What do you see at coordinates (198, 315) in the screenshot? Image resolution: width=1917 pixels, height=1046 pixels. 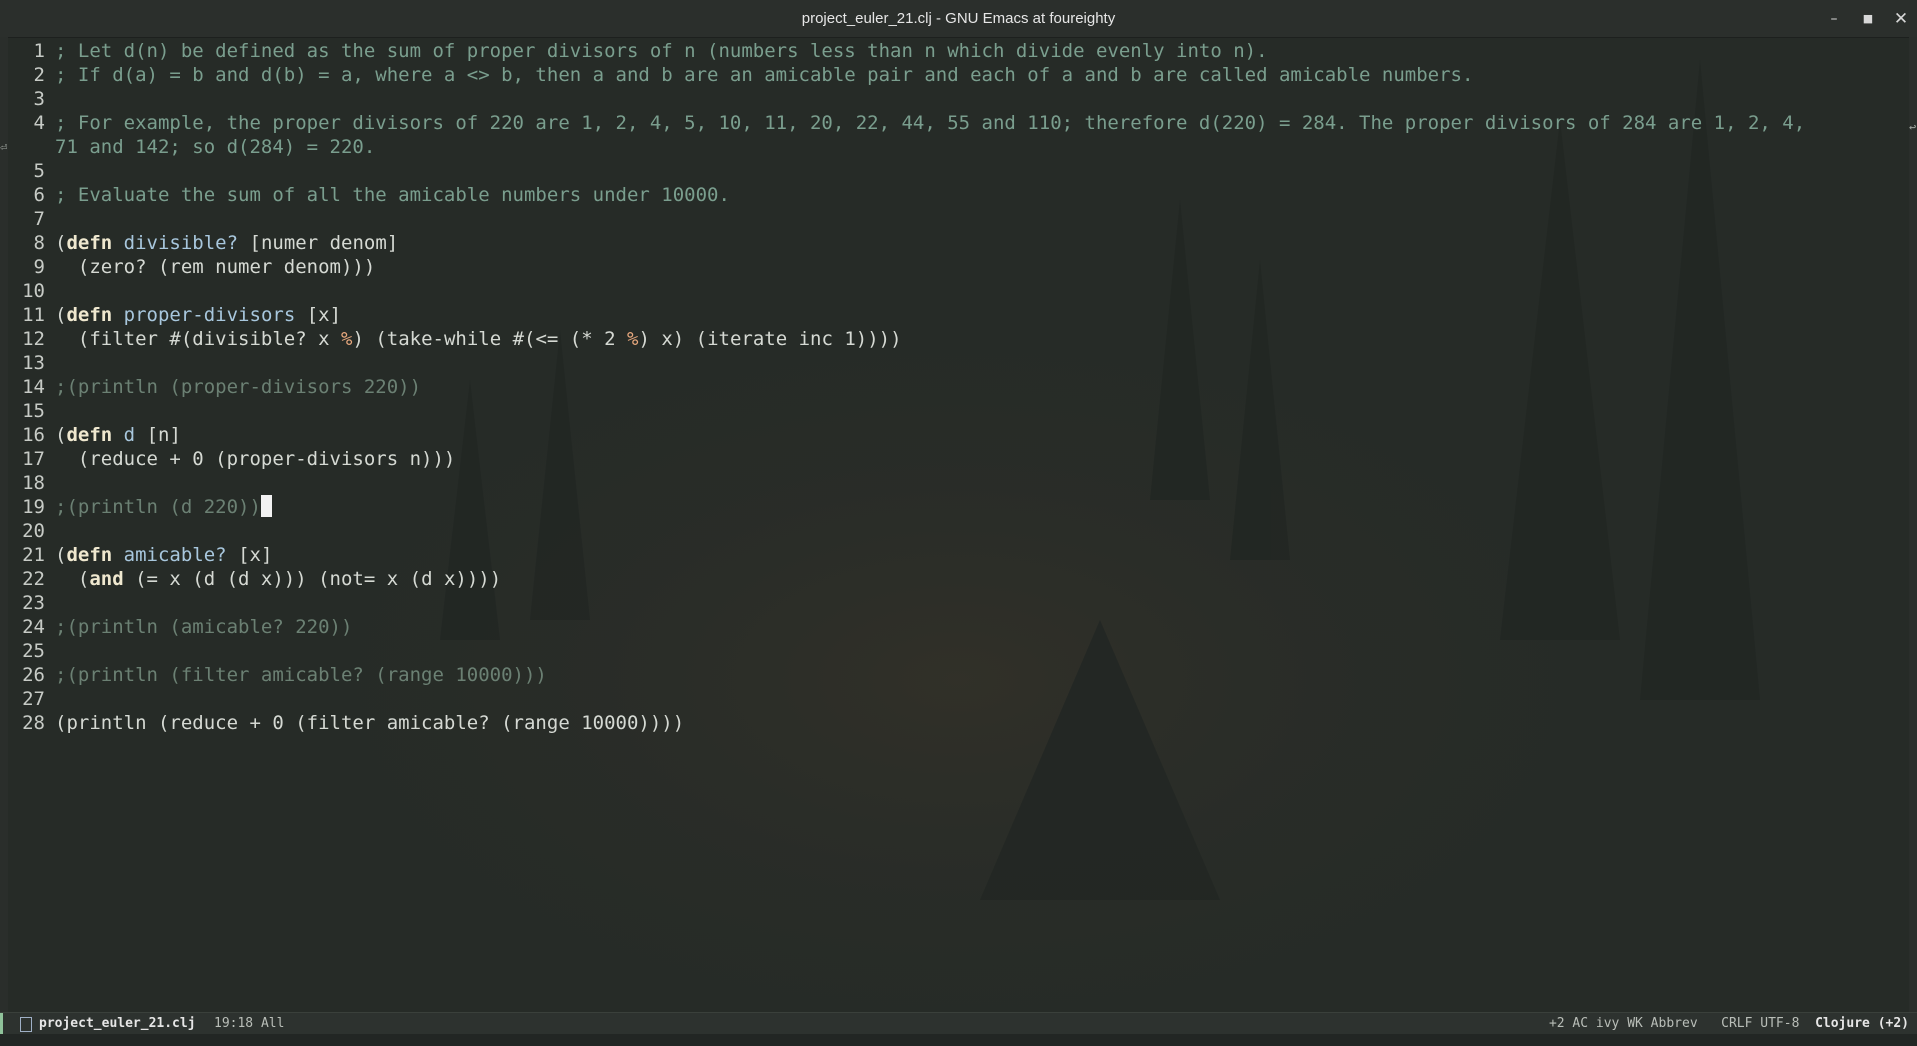 I see `code-text: (defn proper-divisors [x]` at bounding box center [198, 315].